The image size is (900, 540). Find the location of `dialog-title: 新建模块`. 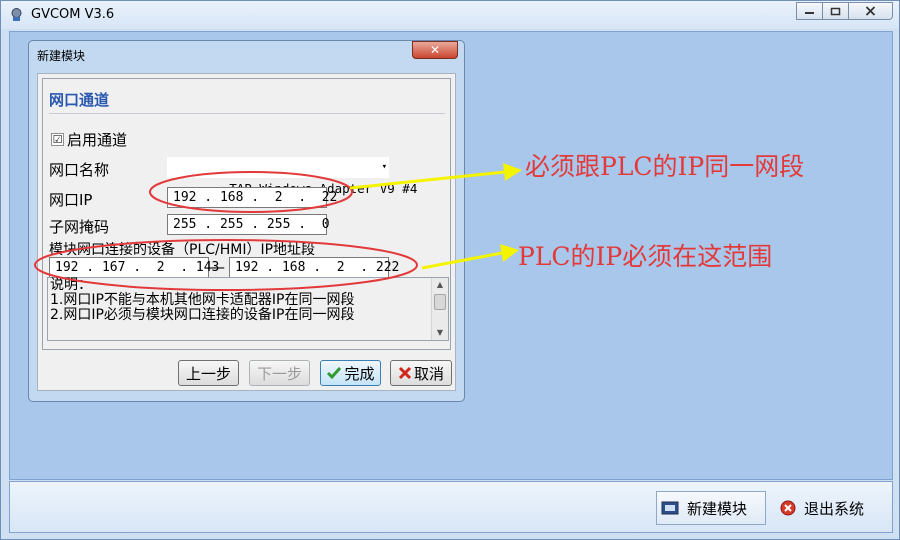

dialog-title: 新建模块 is located at coordinates (61, 56).